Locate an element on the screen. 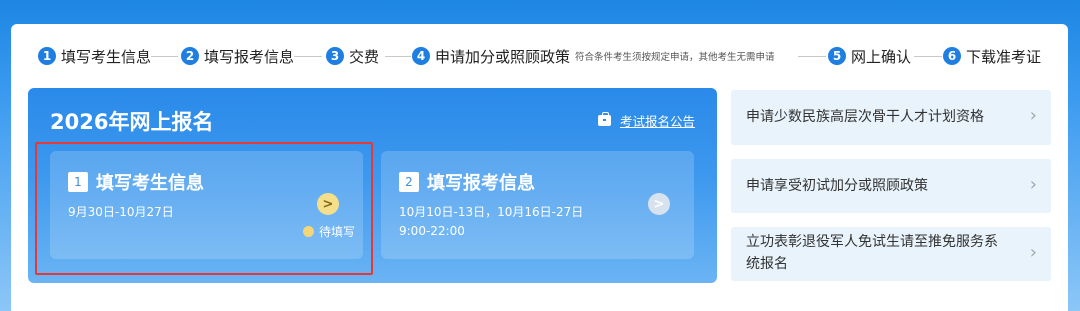  link-label: 申请享受初试加分或照顾政策 is located at coordinates (837, 186).